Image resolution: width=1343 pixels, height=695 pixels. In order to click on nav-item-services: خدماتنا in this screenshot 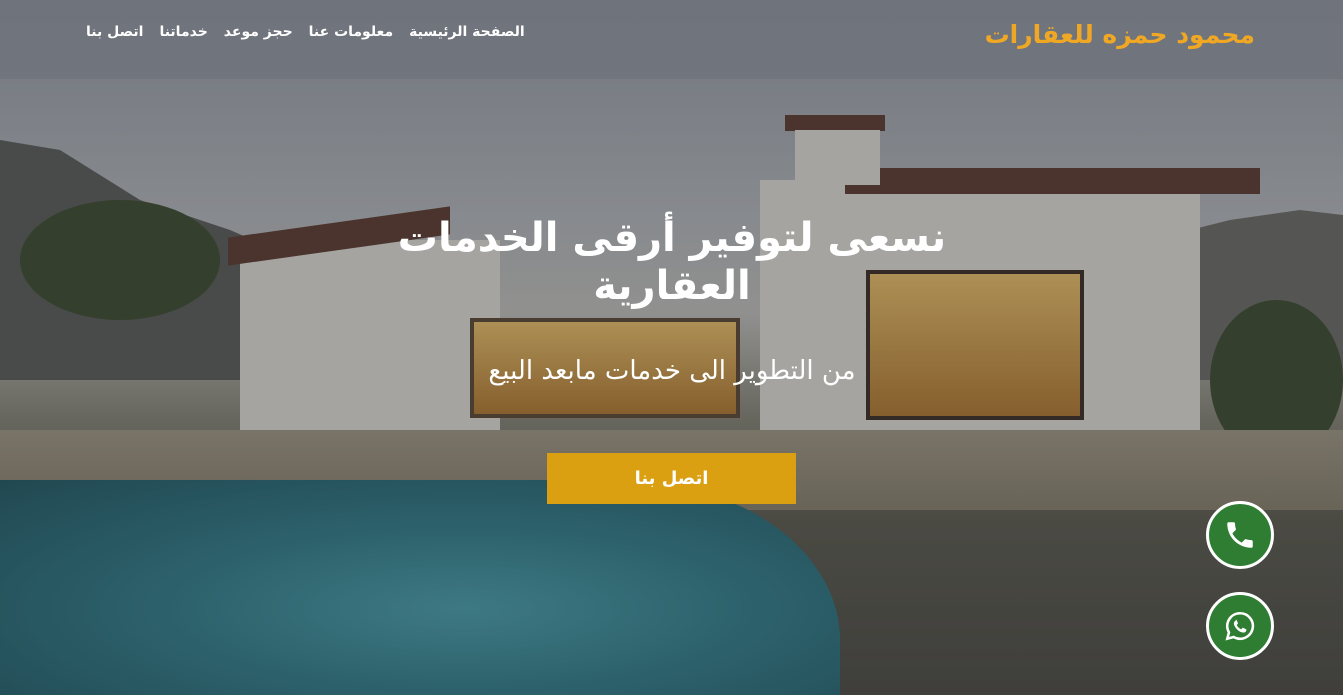, I will do `click(183, 32)`.